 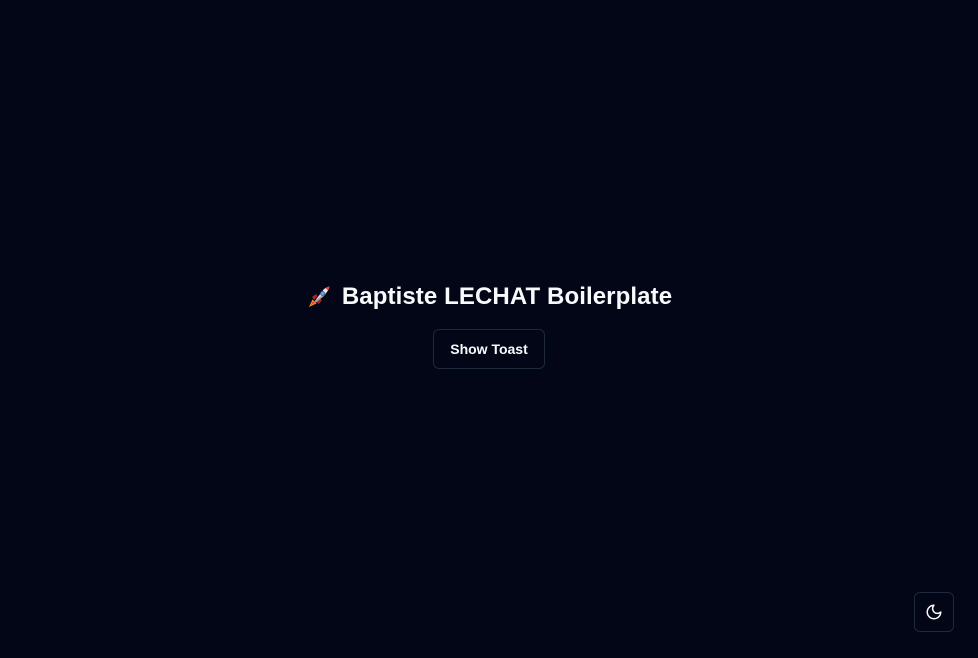 I want to click on page-title: Baptiste LECHAT Boilerplate, so click(x=489, y=297).